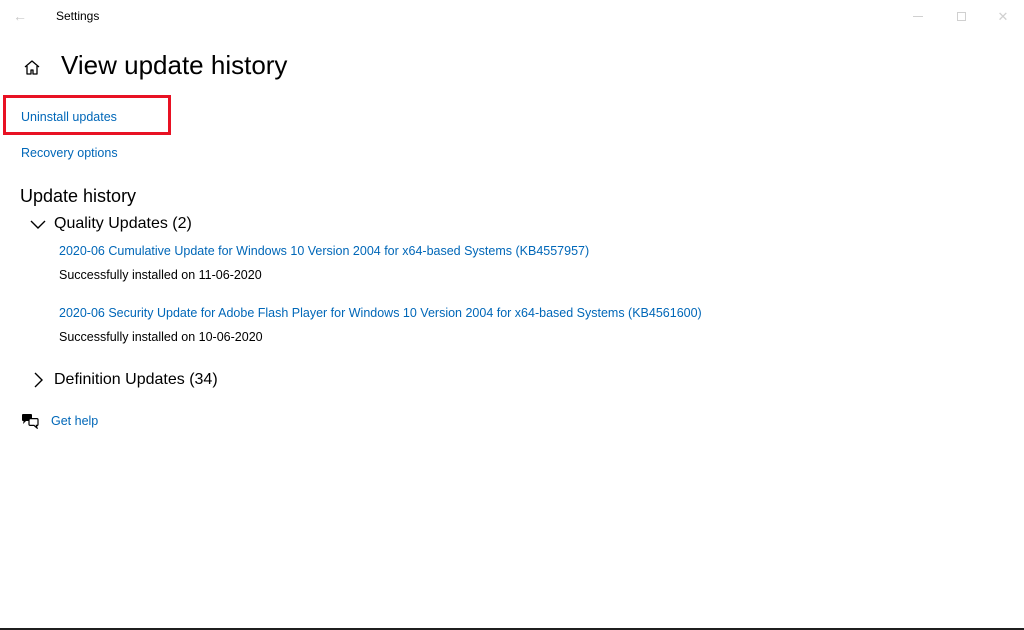  What do you see at coordinates (38, 380) in the screenshot?
I see `chevron-right-icon` at bounding box center [38, 380].